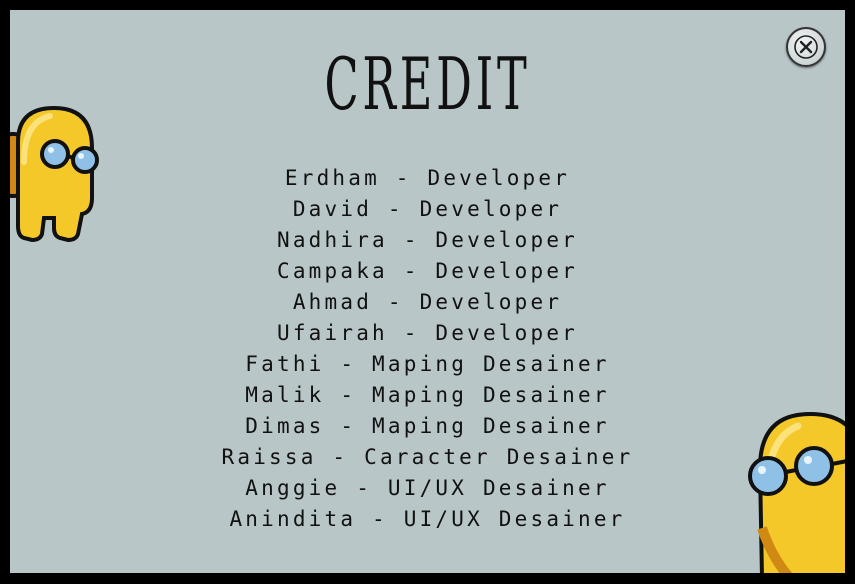 The image size is (855, 584). I want to click on credit-entry: Fathi - Maping Desainer, so click(427, 364).